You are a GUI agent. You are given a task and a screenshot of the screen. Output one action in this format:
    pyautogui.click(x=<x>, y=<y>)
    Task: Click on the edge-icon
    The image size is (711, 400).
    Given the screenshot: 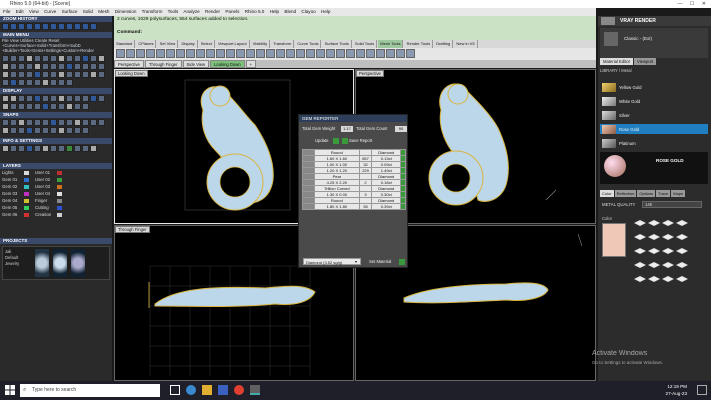 What is the action you would take?
    pyautogui.click(x=191, y=390)
    